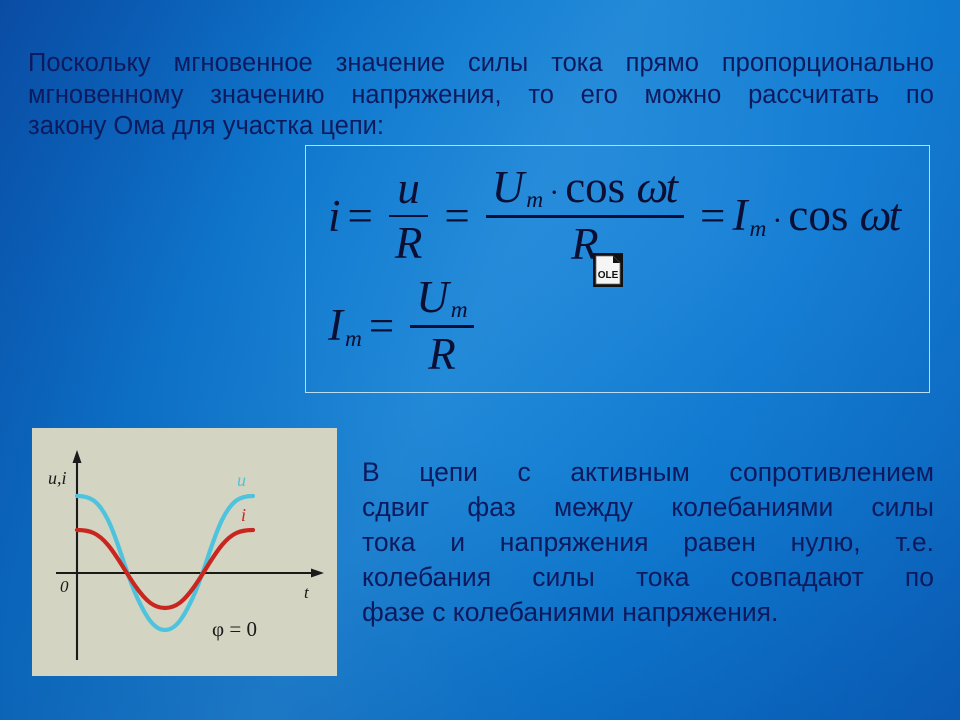 The image size is (960, 720). I want to click on body-word: т.е., so click(914, 542).